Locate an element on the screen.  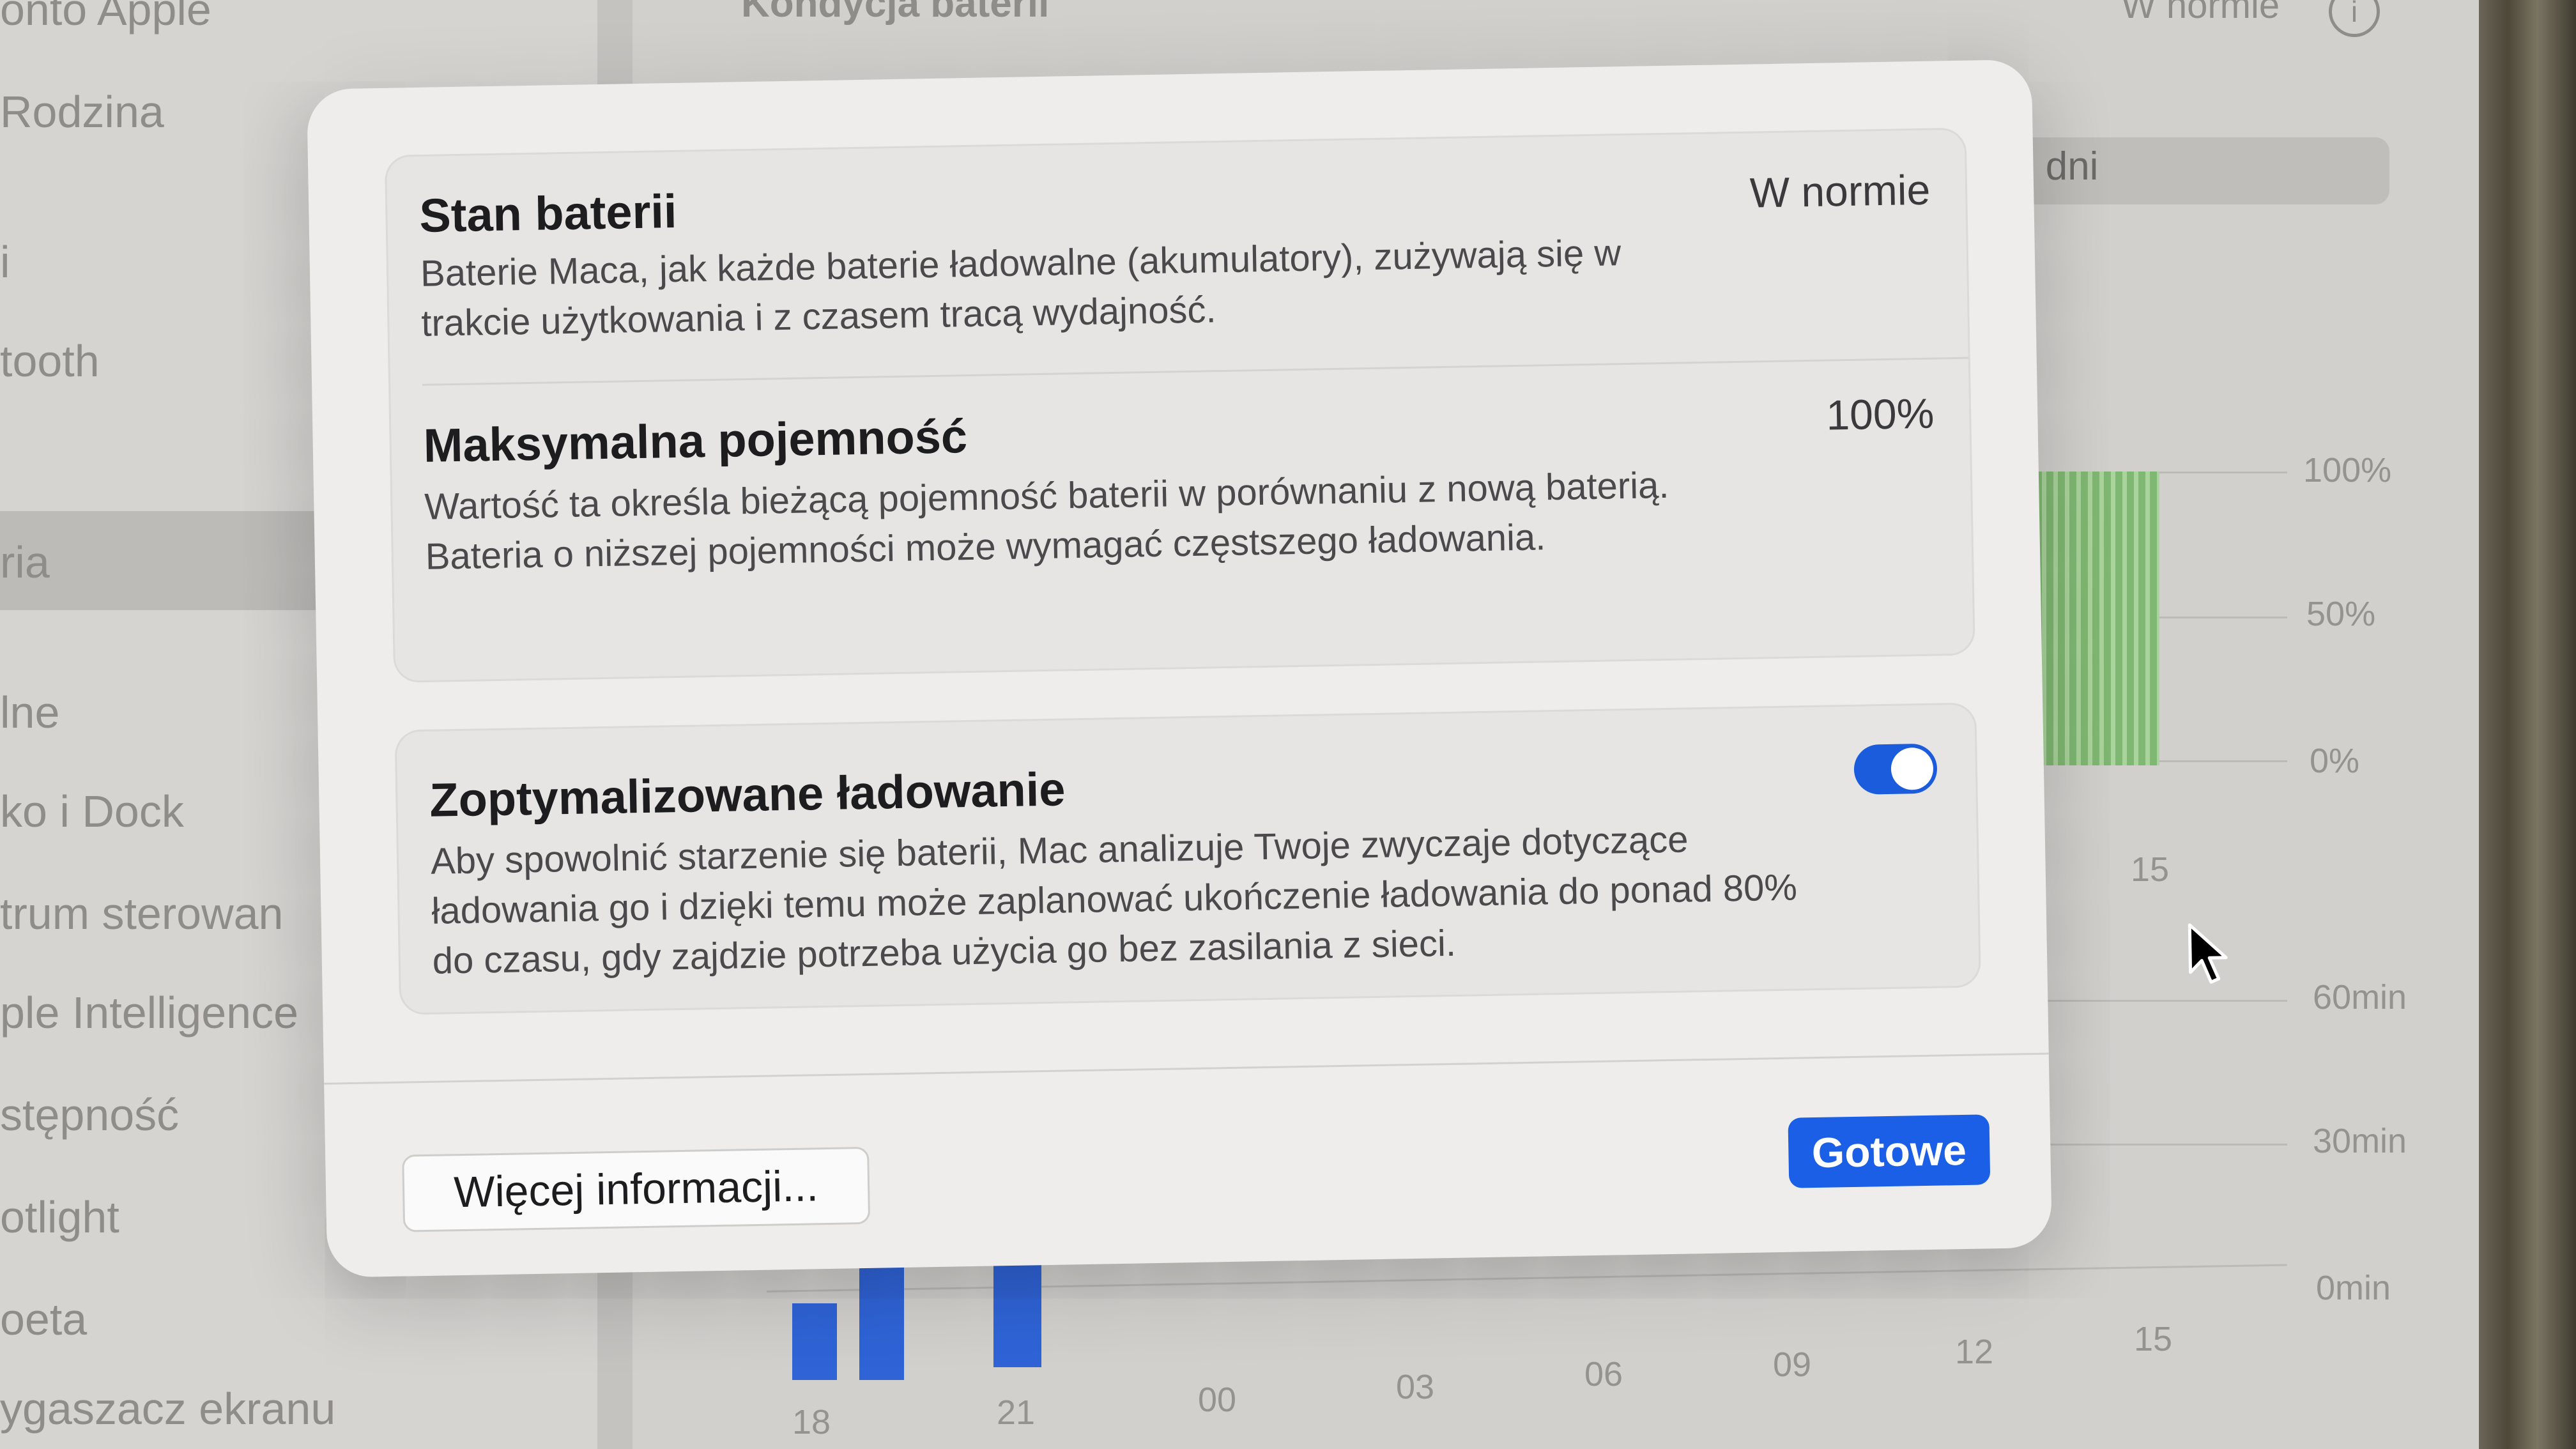
sidebar-item-apple-intelligence: ple Intelligence is located at coordinates (149, 1012).